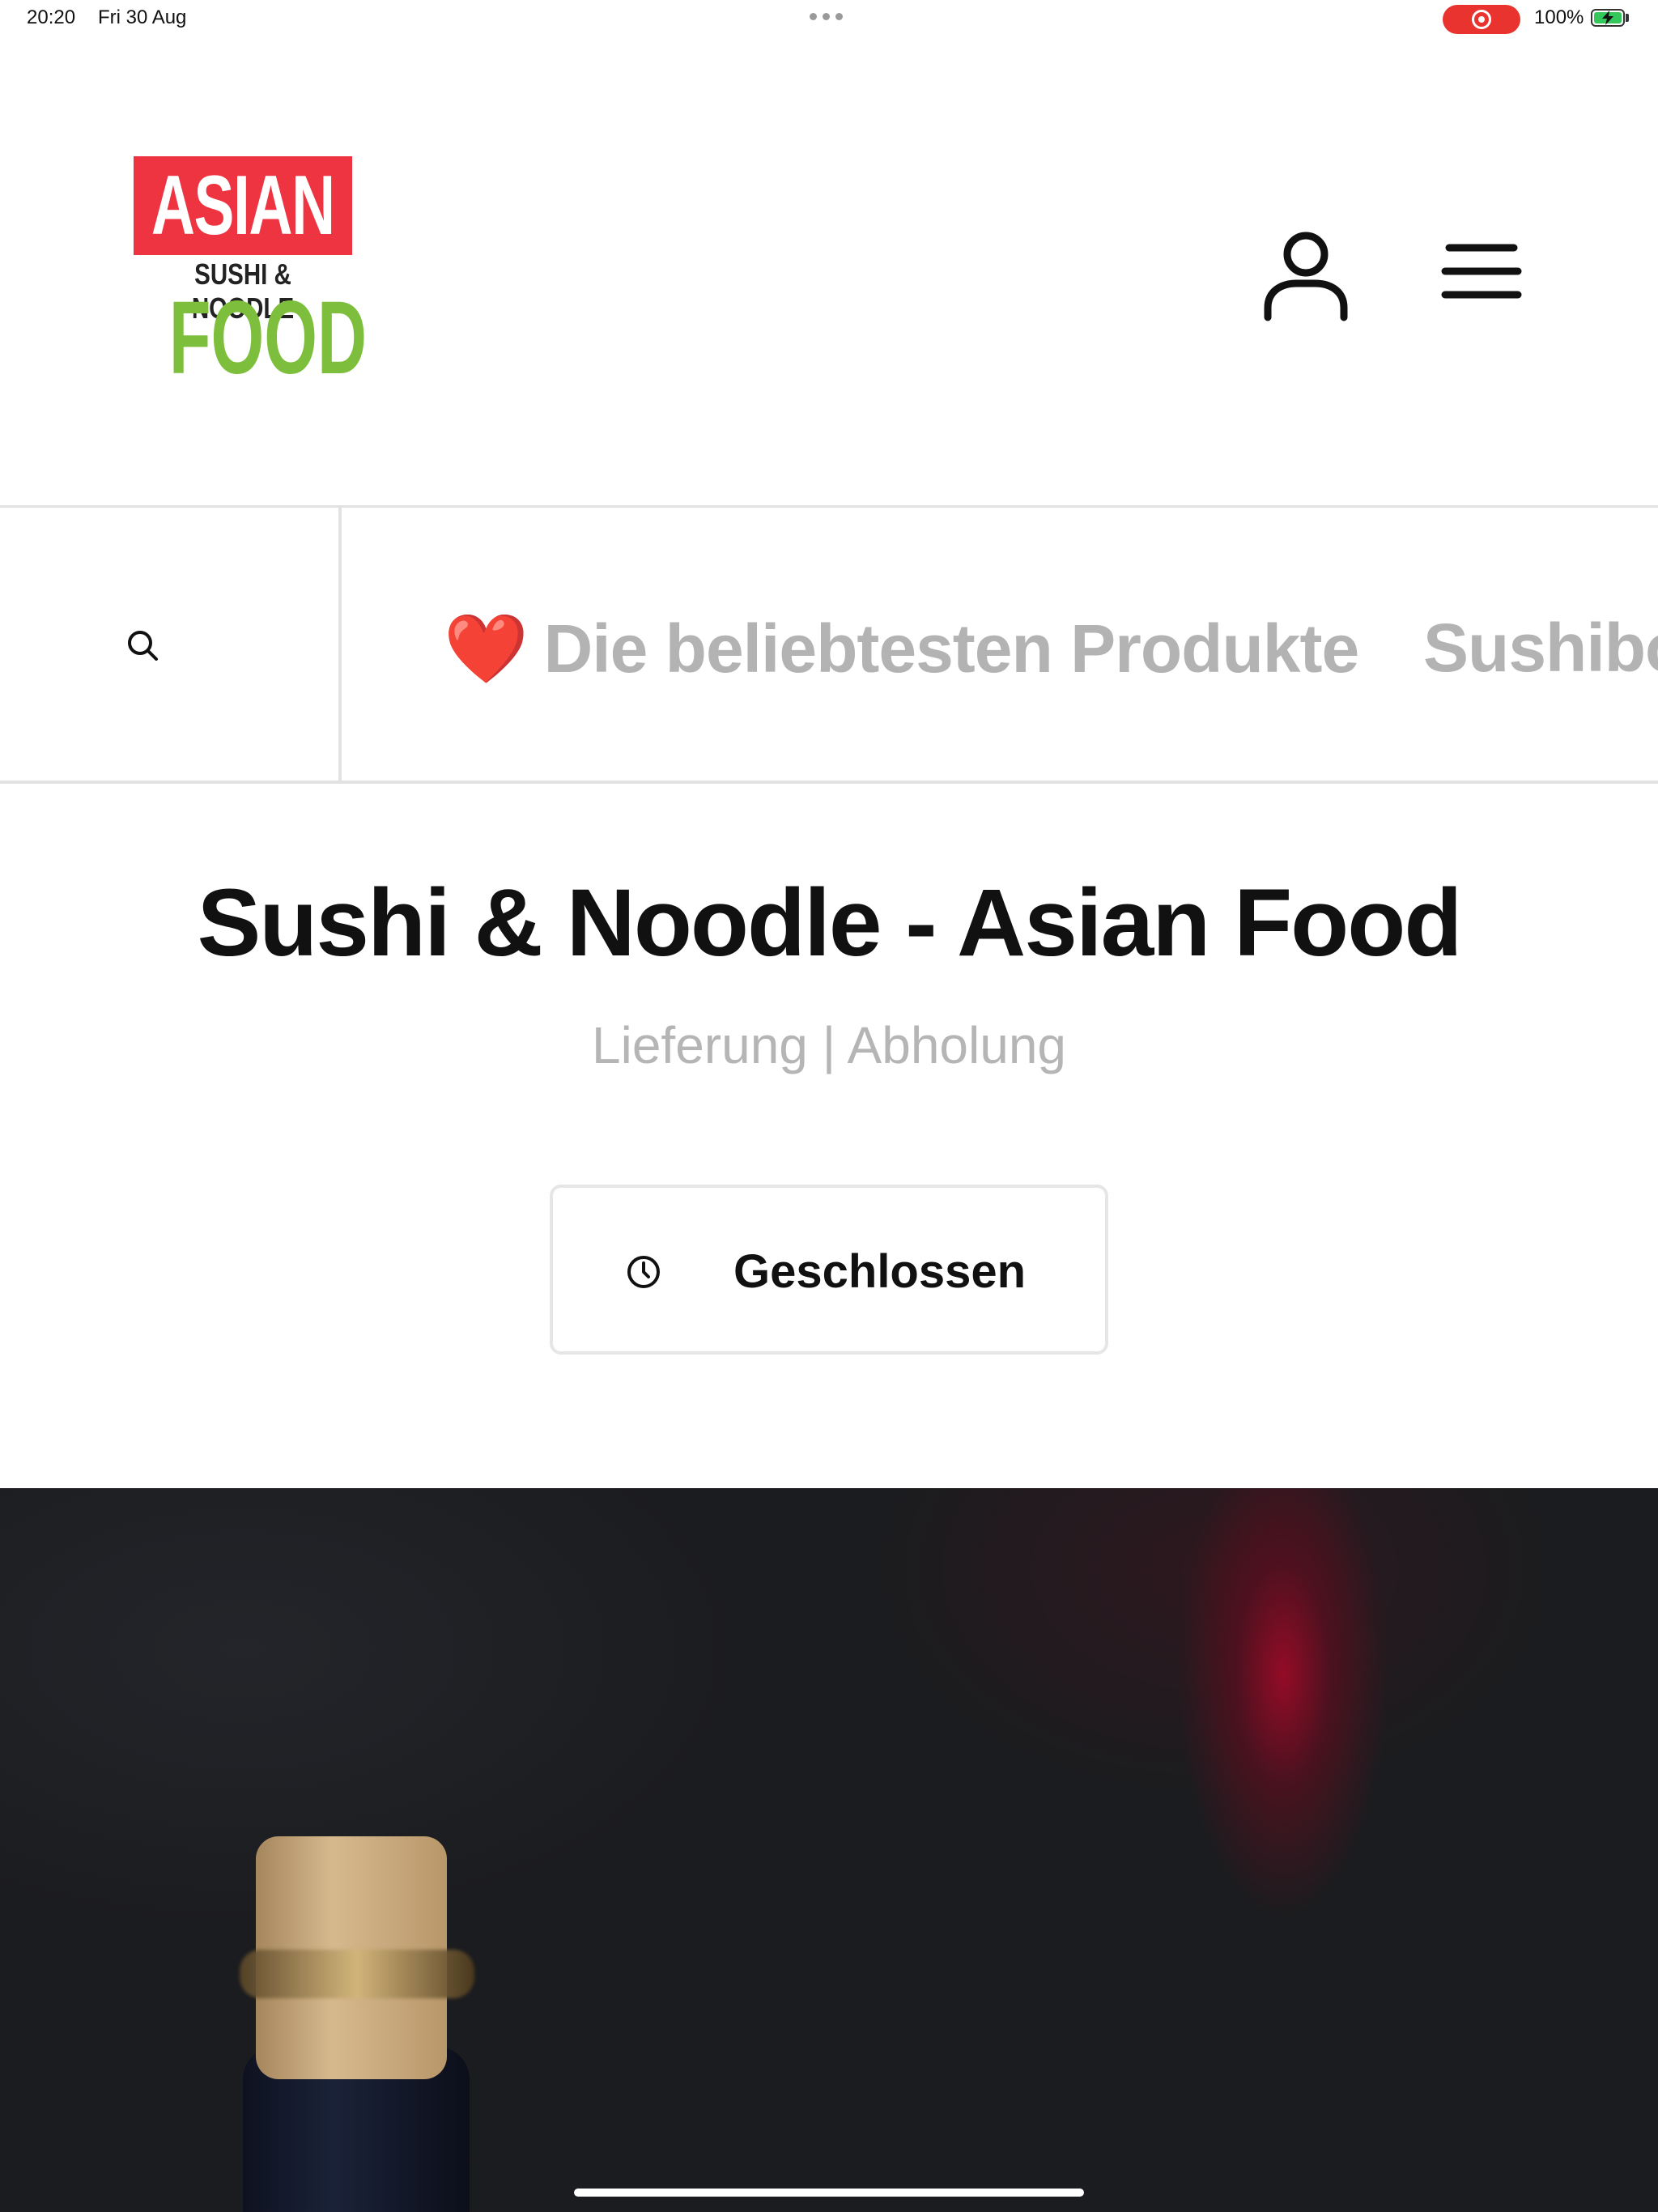 The width and height of the screenshot is (1658, 2212). Describe the element at coordinates (951, 648) in the screenshot. I see `category-label: Die beliebtesten Produkte` at that location.